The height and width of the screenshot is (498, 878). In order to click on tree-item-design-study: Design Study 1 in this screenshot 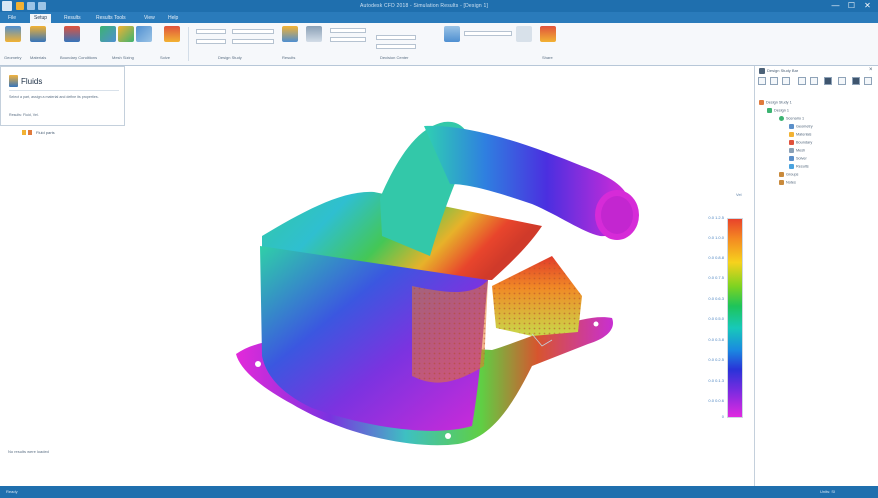, I will do `click(775, 103)`.